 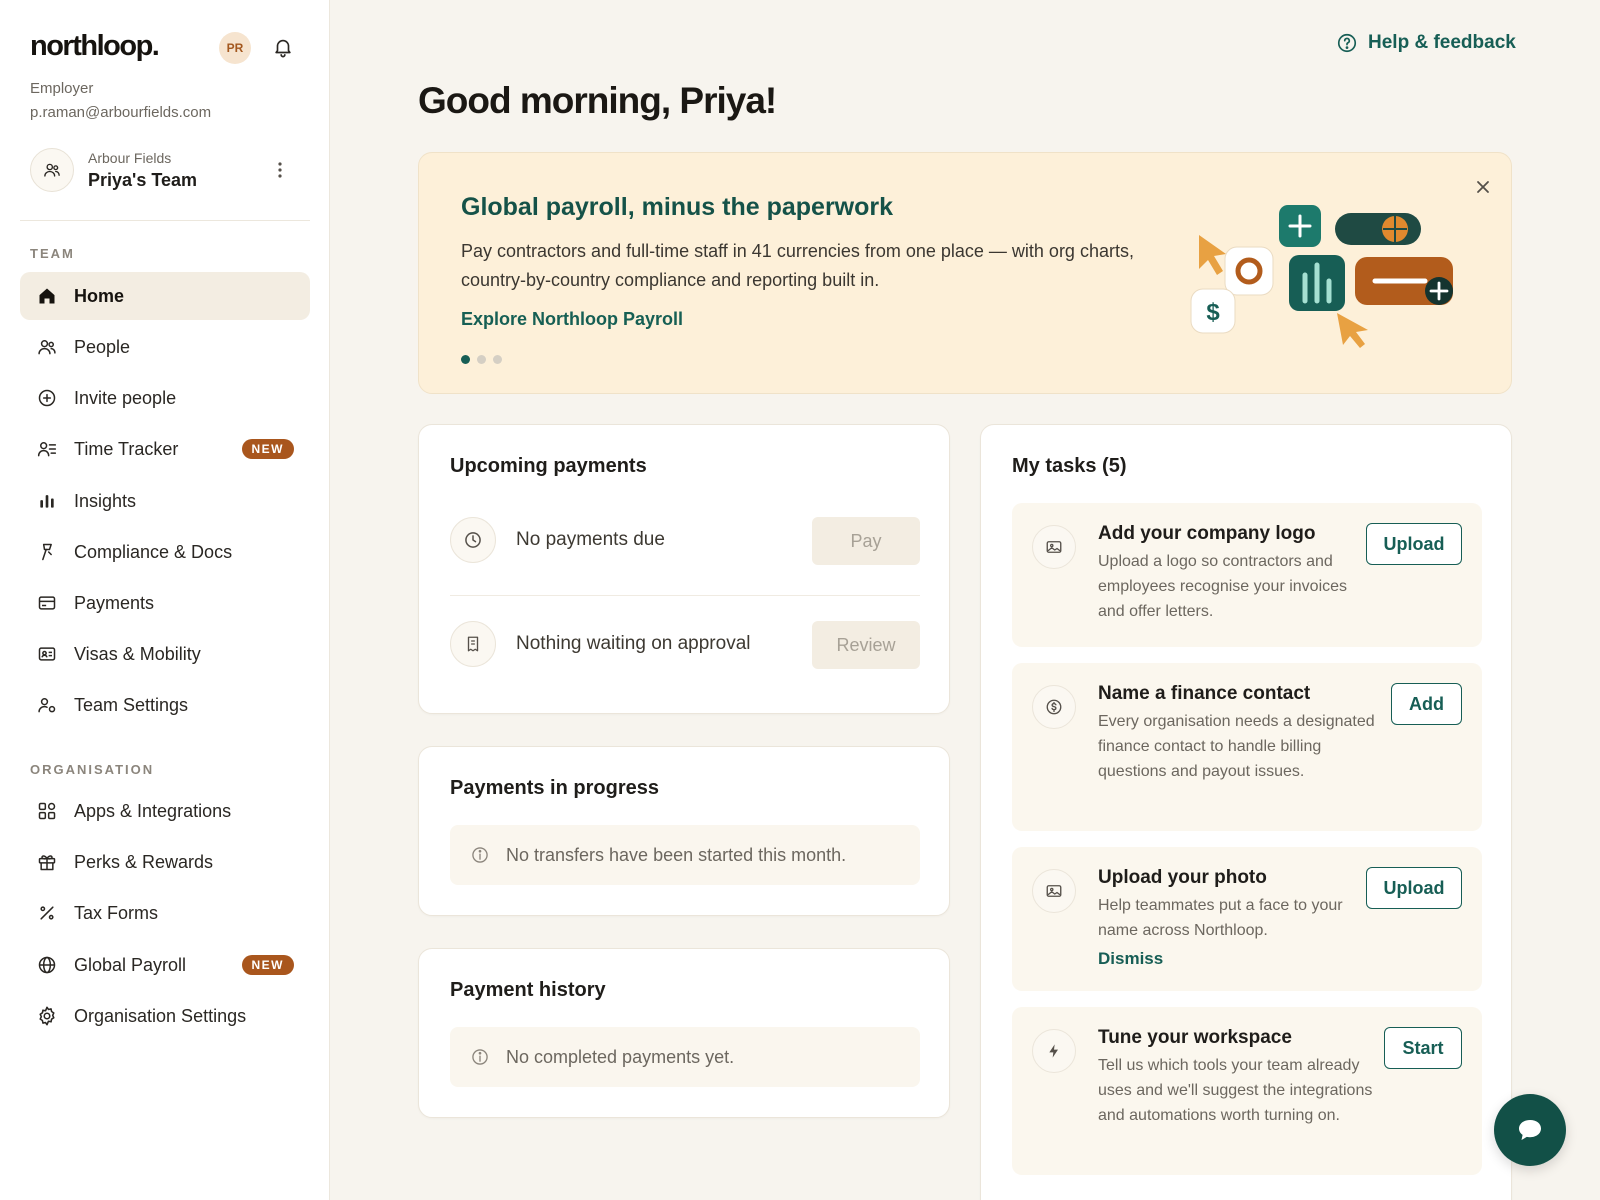 I want to click on task-title: Tune your workspace, so click(x=1195, y=1037).